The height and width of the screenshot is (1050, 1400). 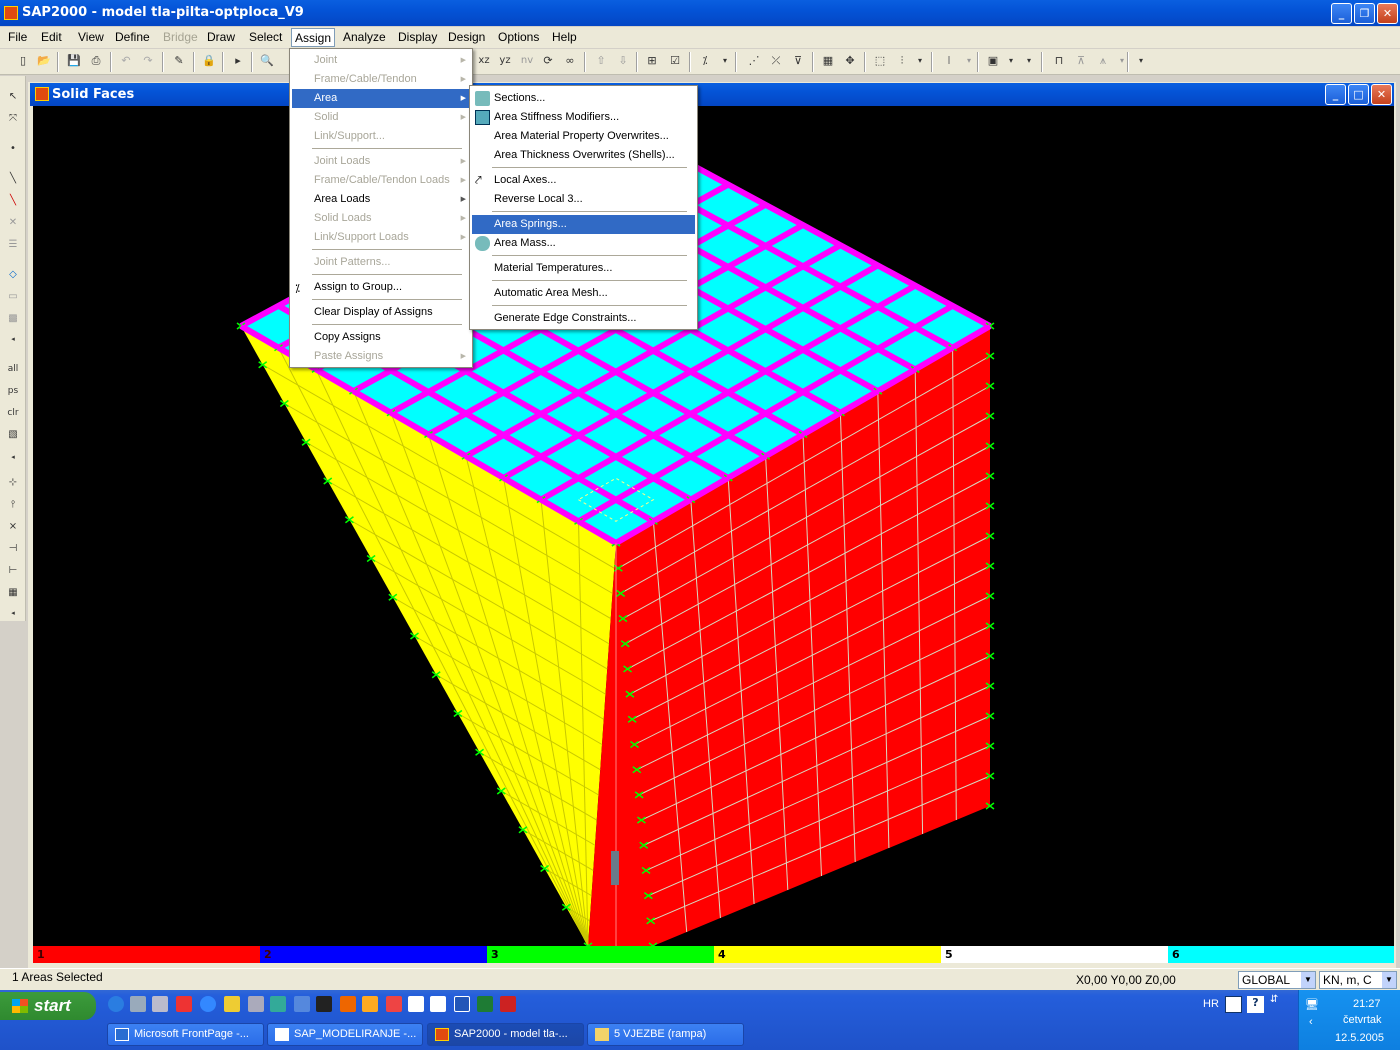 What do you see at coordinates (993, 61) in the screenshot?
I see `area-section-icon: ▣` at bounding box center [993, 61].